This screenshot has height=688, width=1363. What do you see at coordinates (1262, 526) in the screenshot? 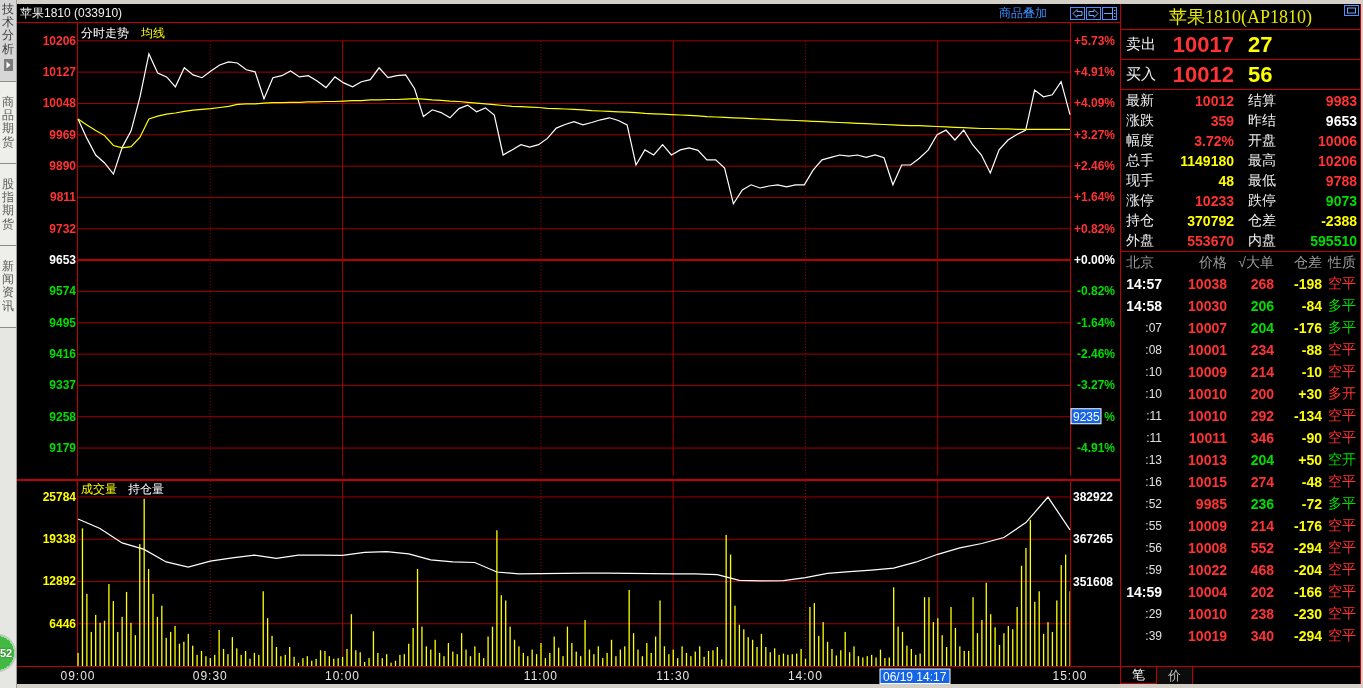
I see `trade-volume: 214` at bounding box center [1262, 526].